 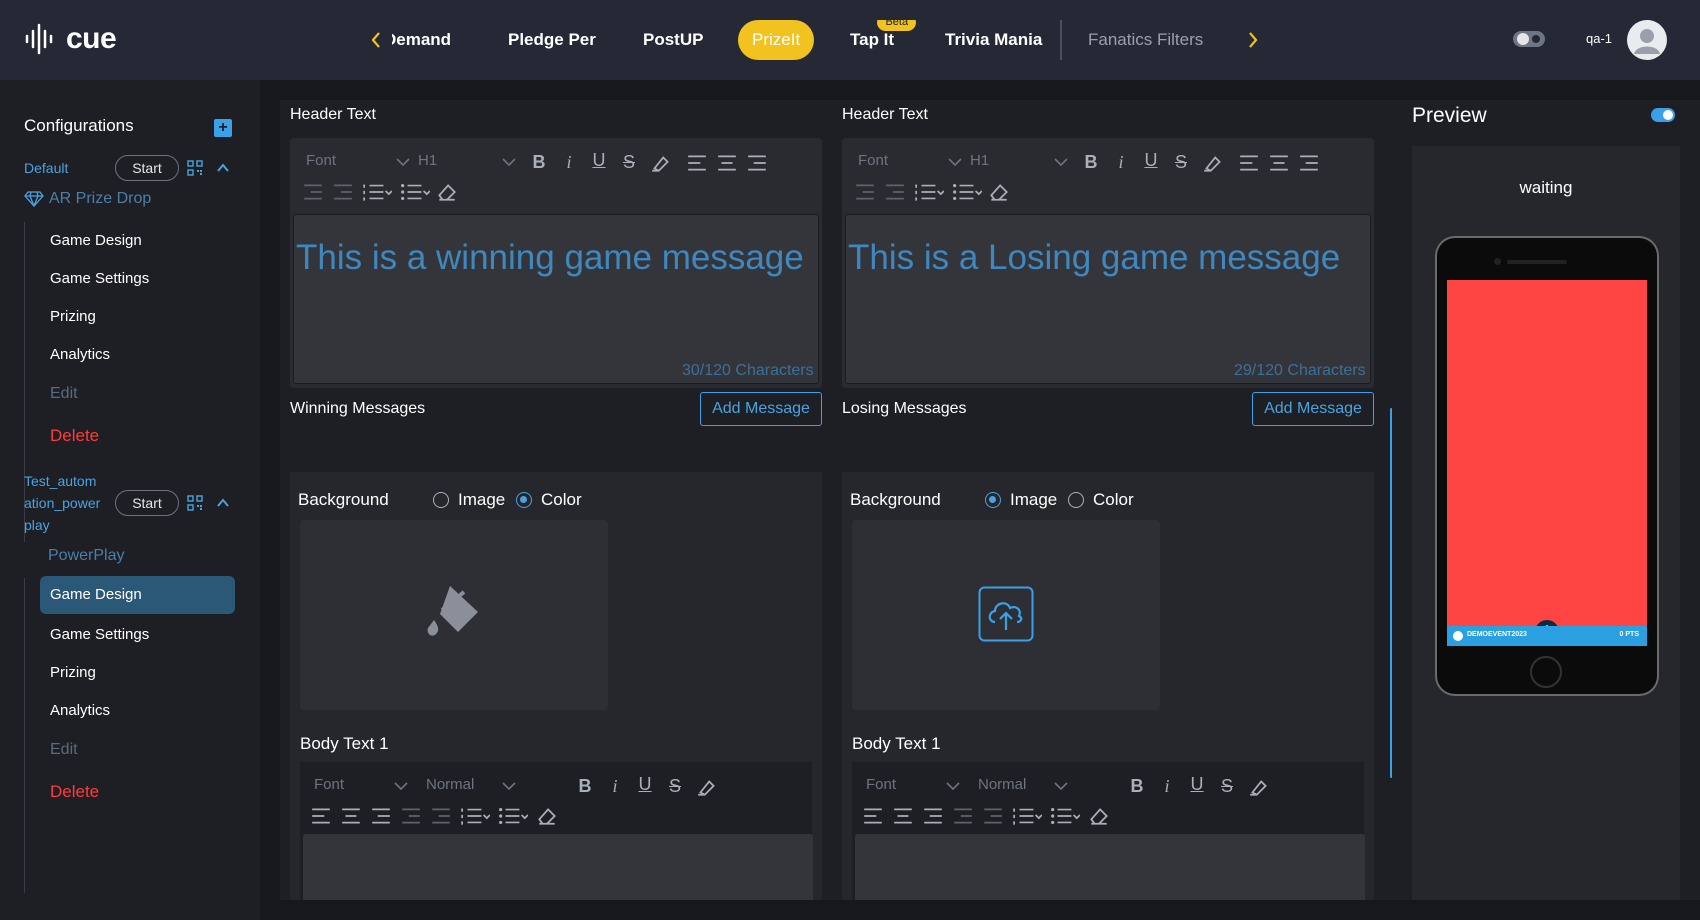 I want to click on preview-toggle, so click(x=1663, y=115).